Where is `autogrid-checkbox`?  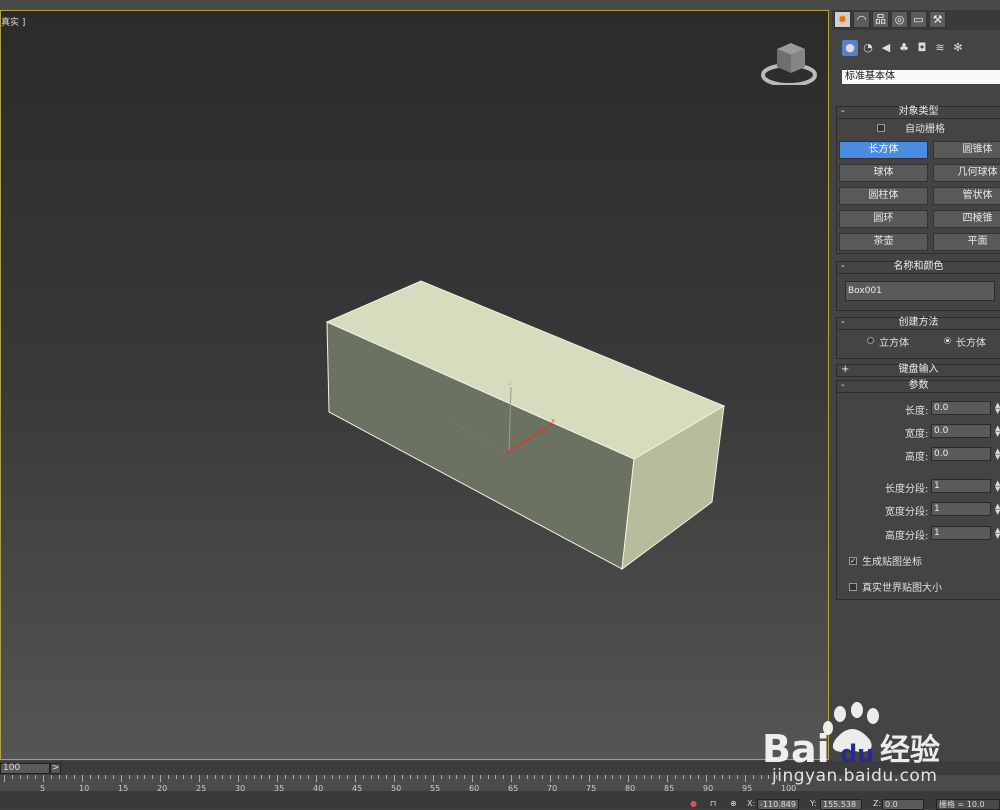
autogrid-checkbox is located at coordinates (881, 128).